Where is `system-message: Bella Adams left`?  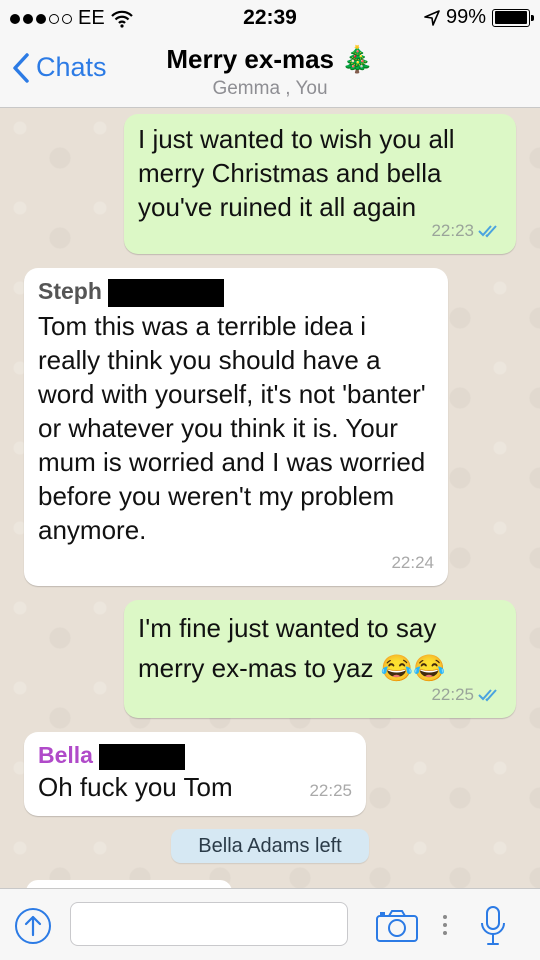
system-message: Bella Adams left is located at coordinates (270, 846).